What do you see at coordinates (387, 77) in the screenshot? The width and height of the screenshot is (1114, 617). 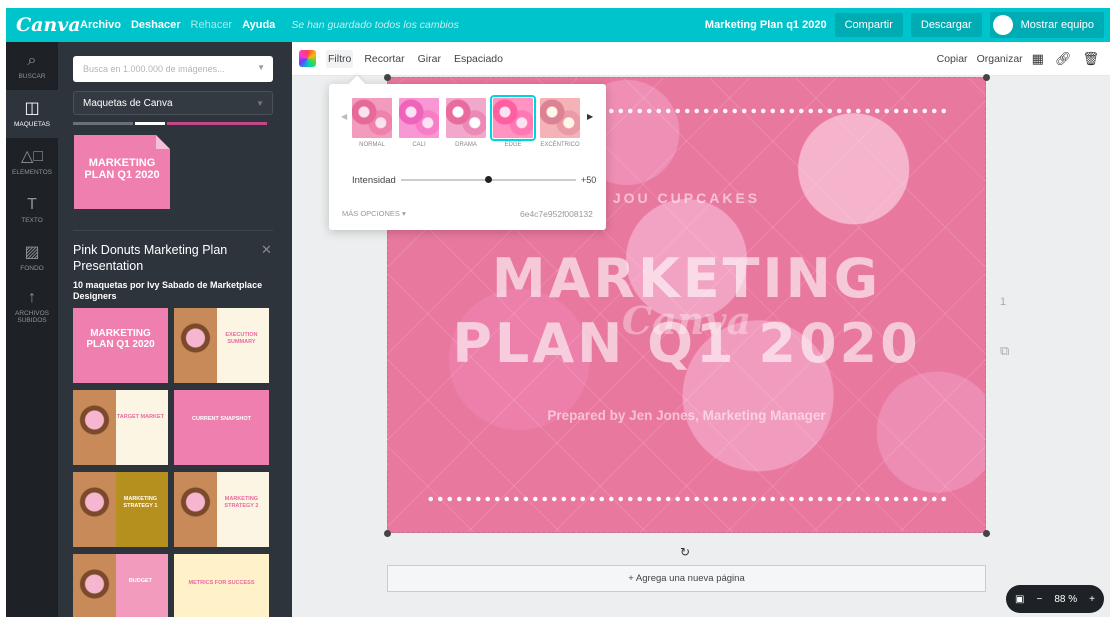 I see `resize-handle-tl` at bounding box center [387, 77].